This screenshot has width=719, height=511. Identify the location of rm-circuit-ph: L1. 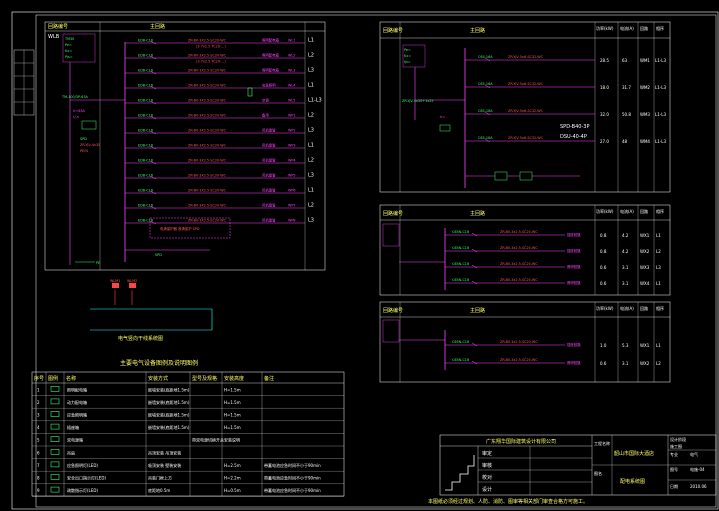
(658, 283).